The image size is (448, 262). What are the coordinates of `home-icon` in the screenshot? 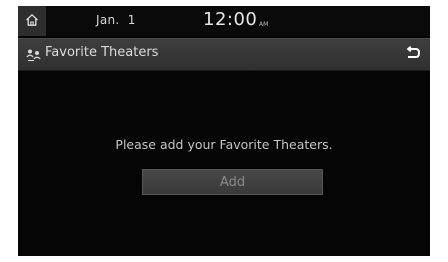 It's located at (32, 21).